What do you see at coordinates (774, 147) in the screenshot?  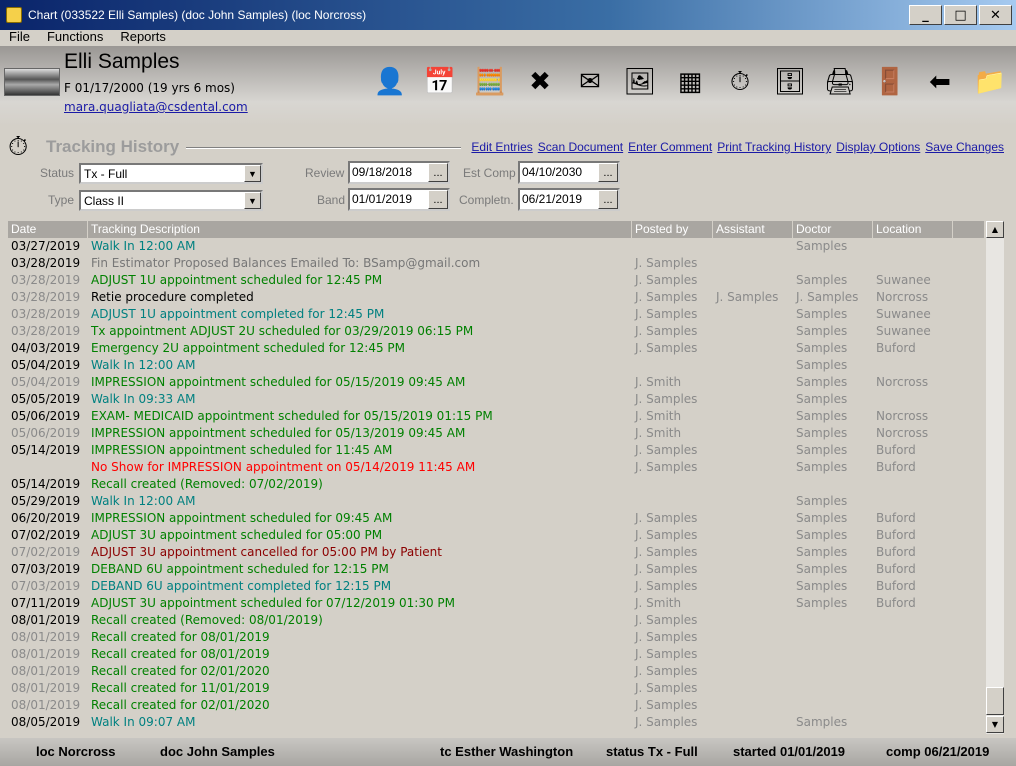 I see `print-tracking-history-link: Print Tracking History` at bounding box center [774, 147].